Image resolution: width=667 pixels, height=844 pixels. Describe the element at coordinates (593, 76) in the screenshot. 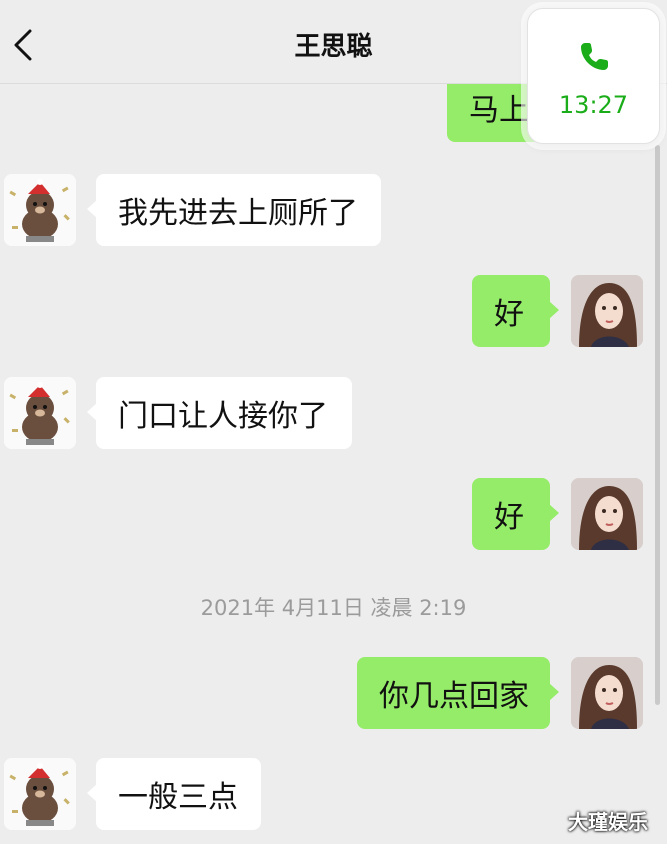

I see `voice-call-floating-window: 13:27` at that location.